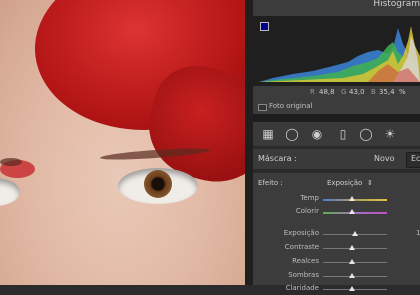 The image size is (420, 295). I want to click on slider-exposição: Exposição 1, so click(336, 234).